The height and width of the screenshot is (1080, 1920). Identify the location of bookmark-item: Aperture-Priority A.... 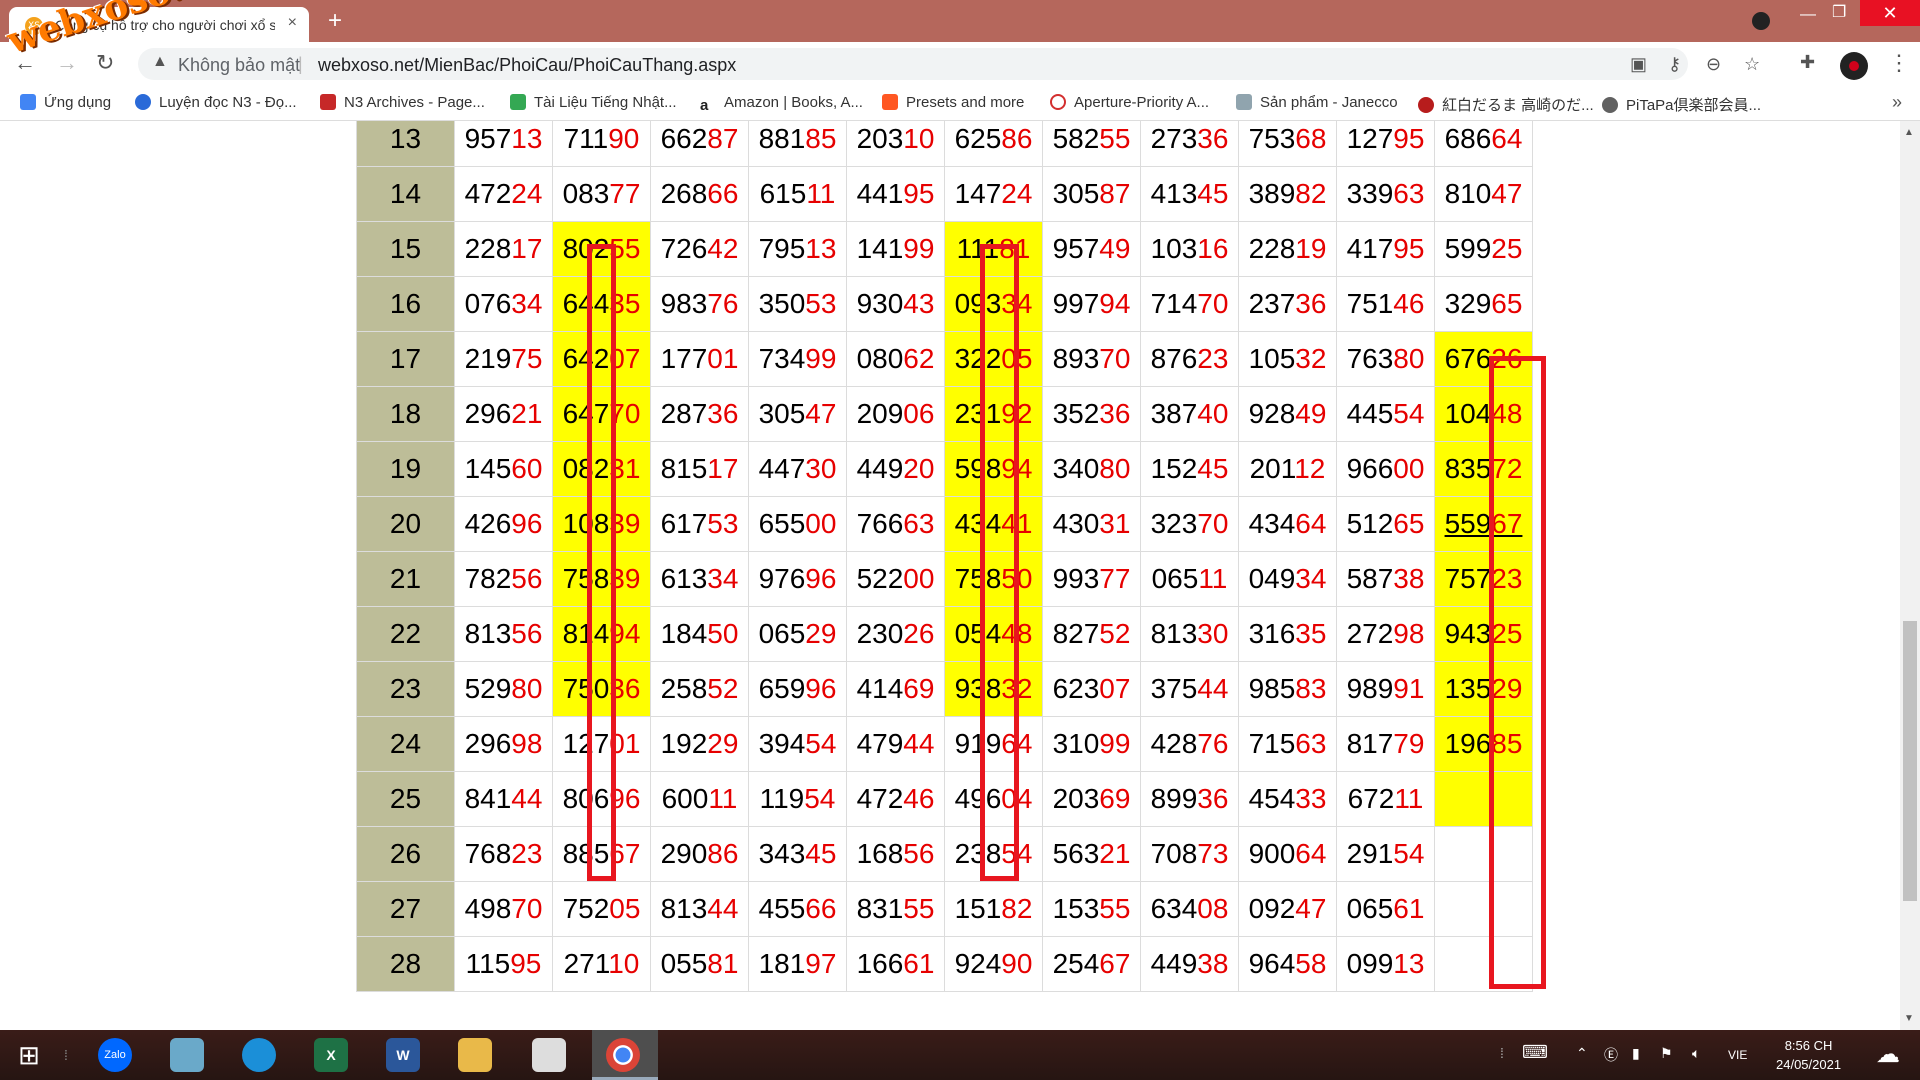
(1129, 102).